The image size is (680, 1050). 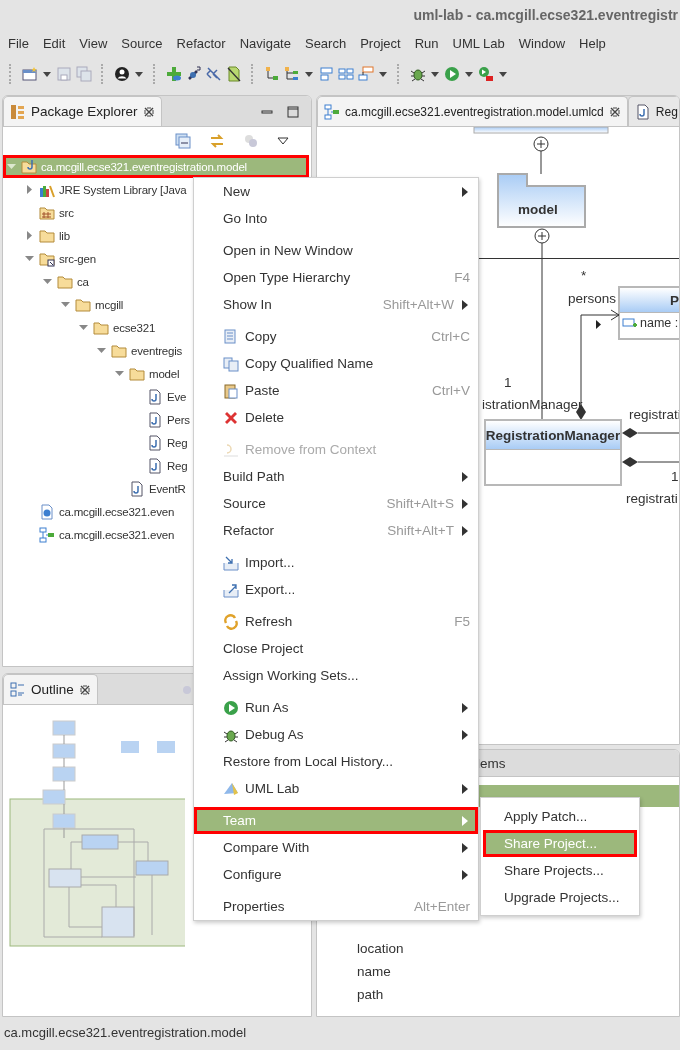 I want to click on shortcut-label: F5, so click(x=462, y=621).